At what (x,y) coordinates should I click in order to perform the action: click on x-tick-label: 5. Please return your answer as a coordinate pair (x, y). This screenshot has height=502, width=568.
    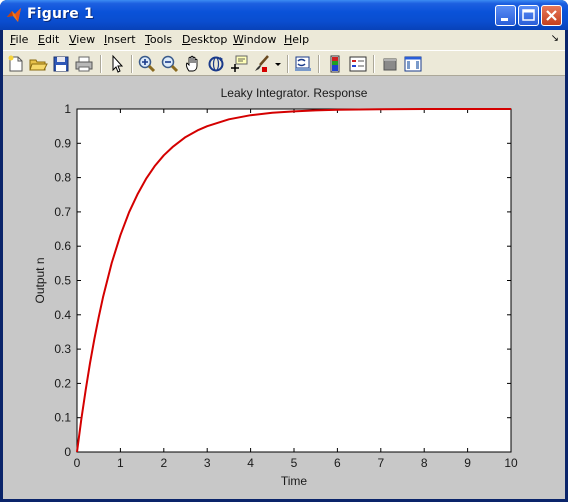
    Looking at the image, I should click on (294, 463).